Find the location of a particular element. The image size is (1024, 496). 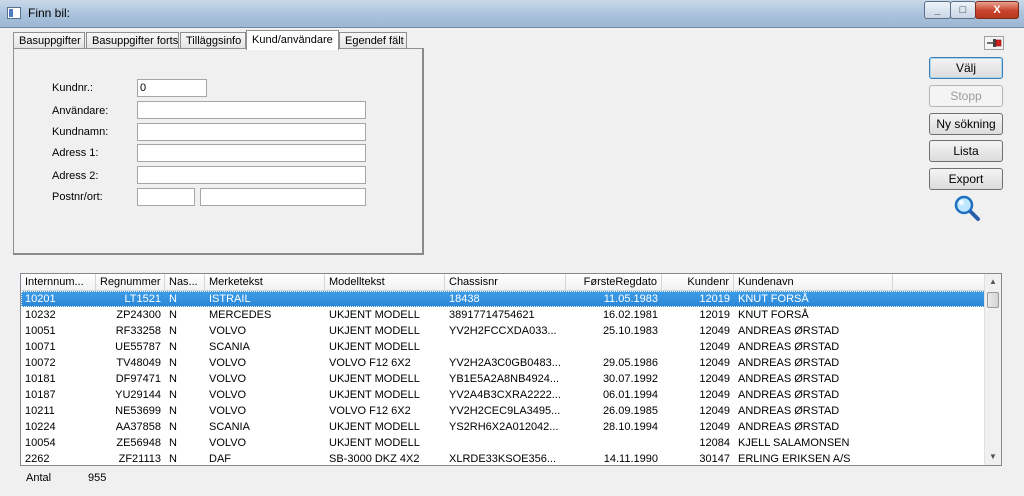

column-header-kundenavn: Kundenavn is located at coordinates (813, 282).